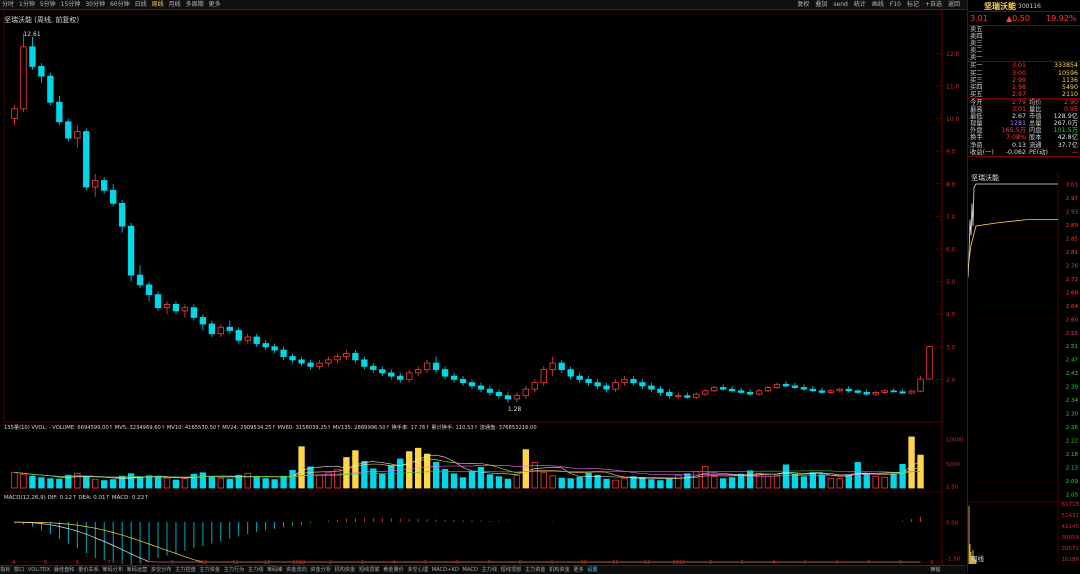  I want to click on indicator-tab: 更多, so click(578, 570).